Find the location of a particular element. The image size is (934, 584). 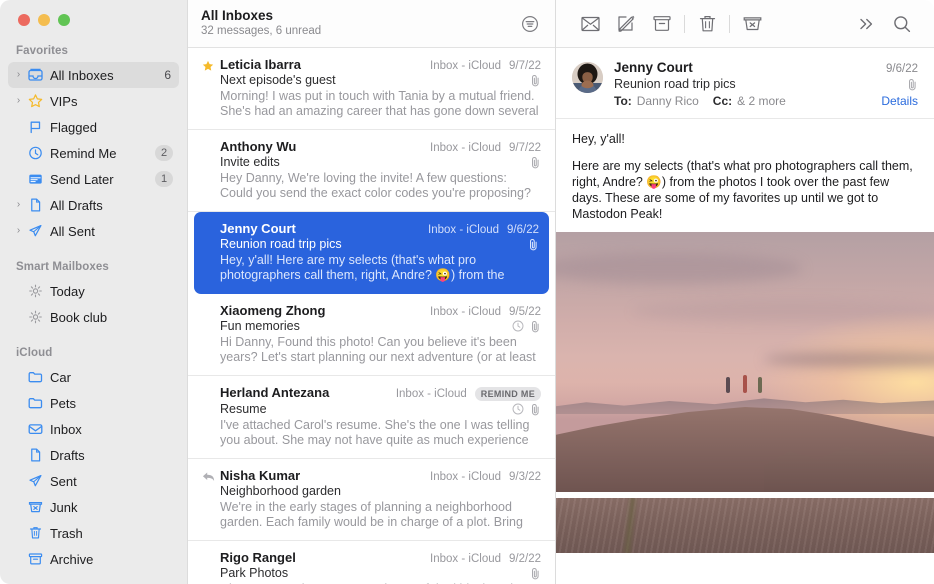

sidebar-item-inbox: Inbox is located at coordinates (93, 429).